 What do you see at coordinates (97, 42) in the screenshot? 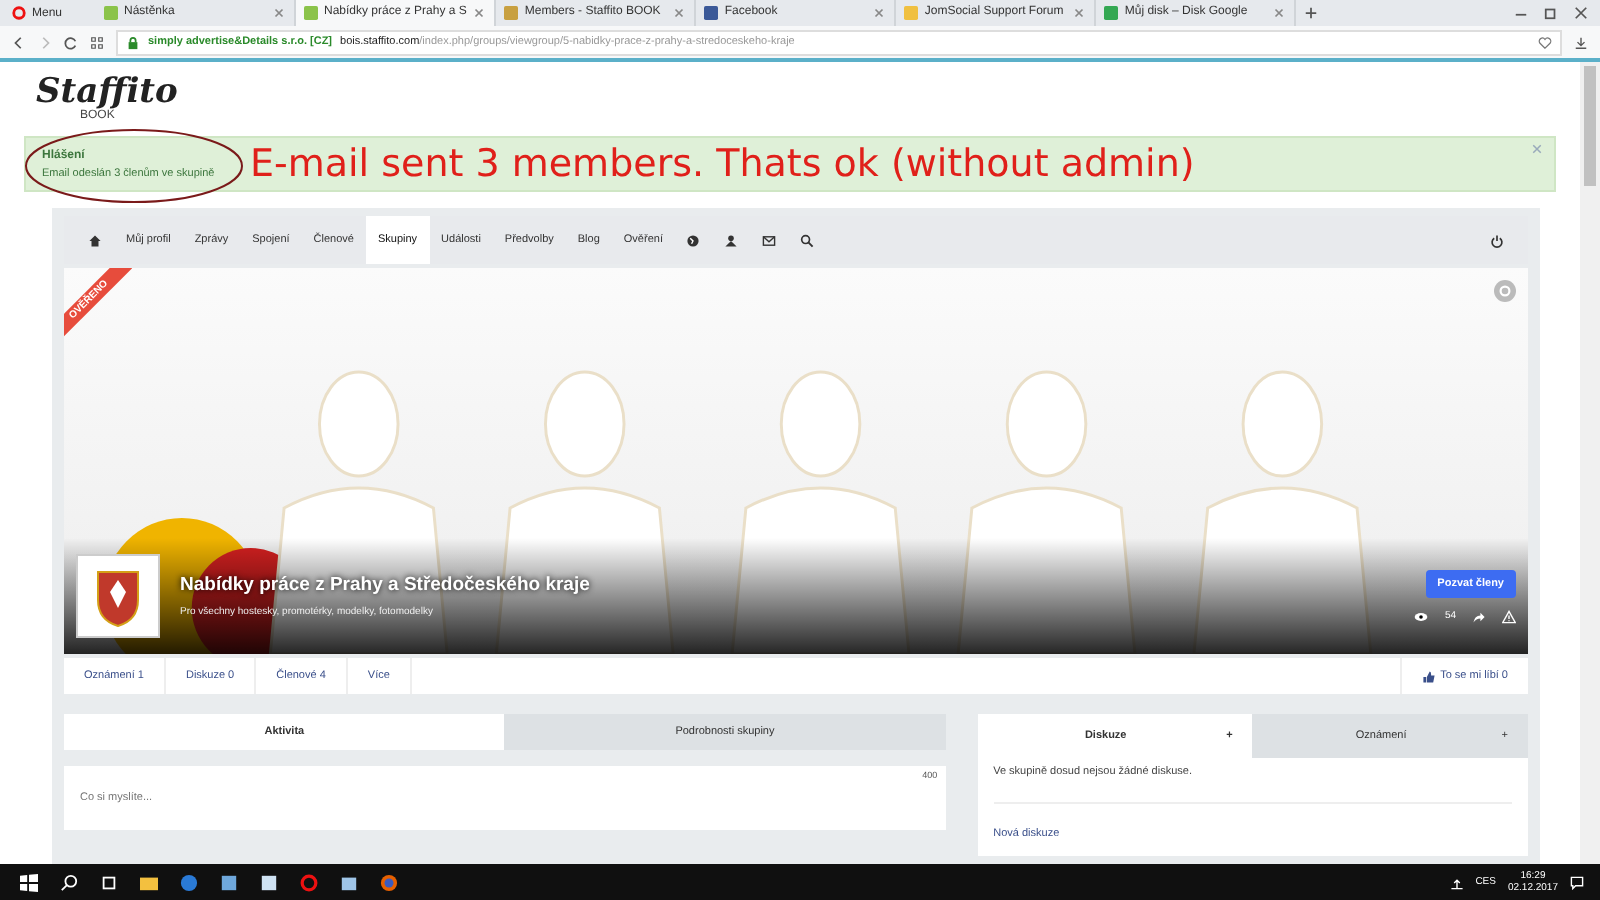
I see `grid-icon` at bounding box center [97, 42].